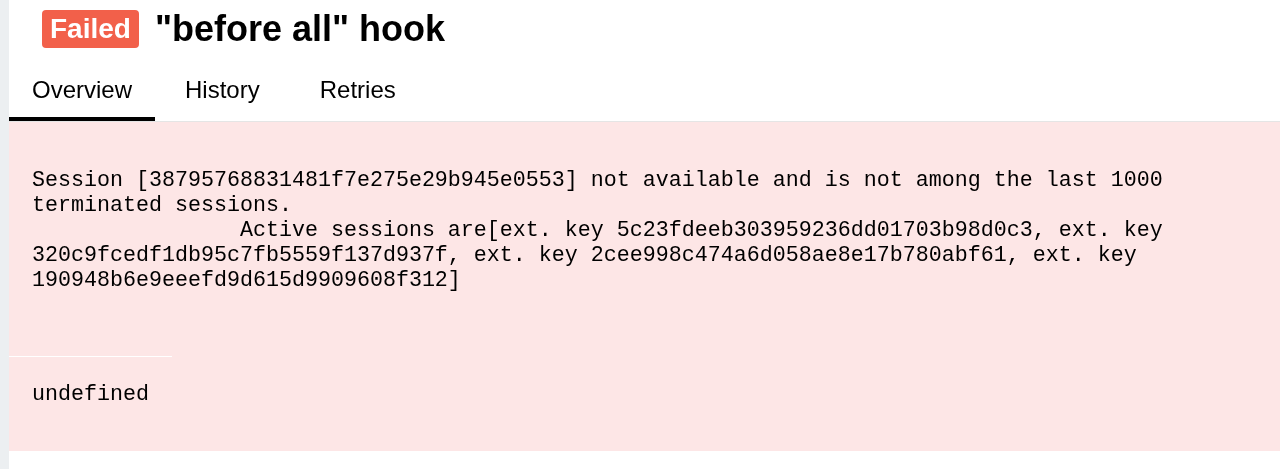  I want to click on tab: Retries, so click(357, 89).